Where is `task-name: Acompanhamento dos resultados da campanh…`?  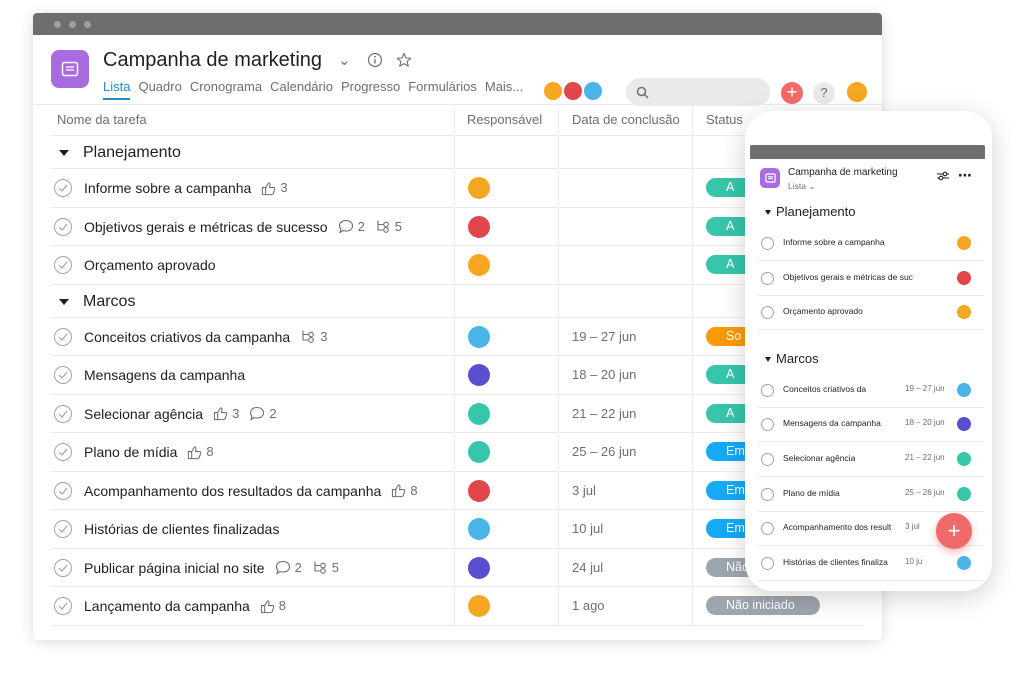 task-name: Acompanhamento dos resultados da campanh… is located at coordinates (232, 491).